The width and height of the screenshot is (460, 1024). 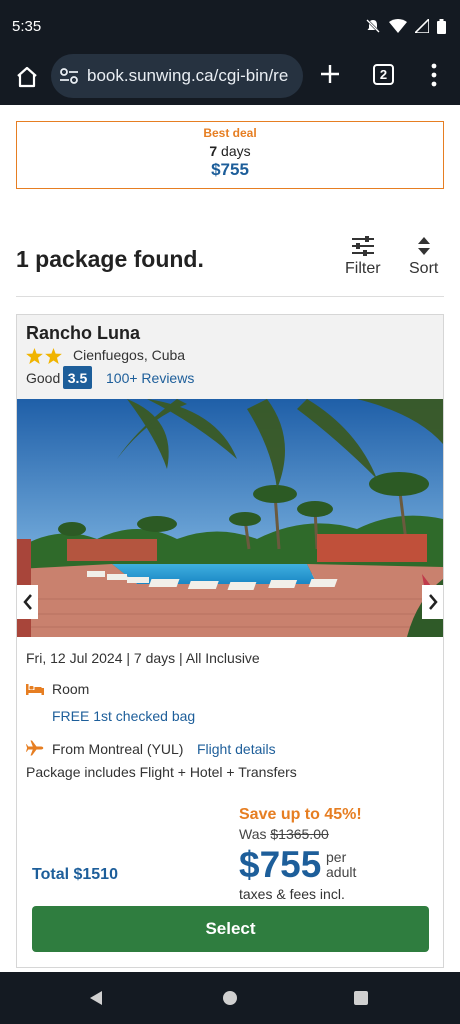 I want to click on home-nav-icon, so click(x=230, y=998).